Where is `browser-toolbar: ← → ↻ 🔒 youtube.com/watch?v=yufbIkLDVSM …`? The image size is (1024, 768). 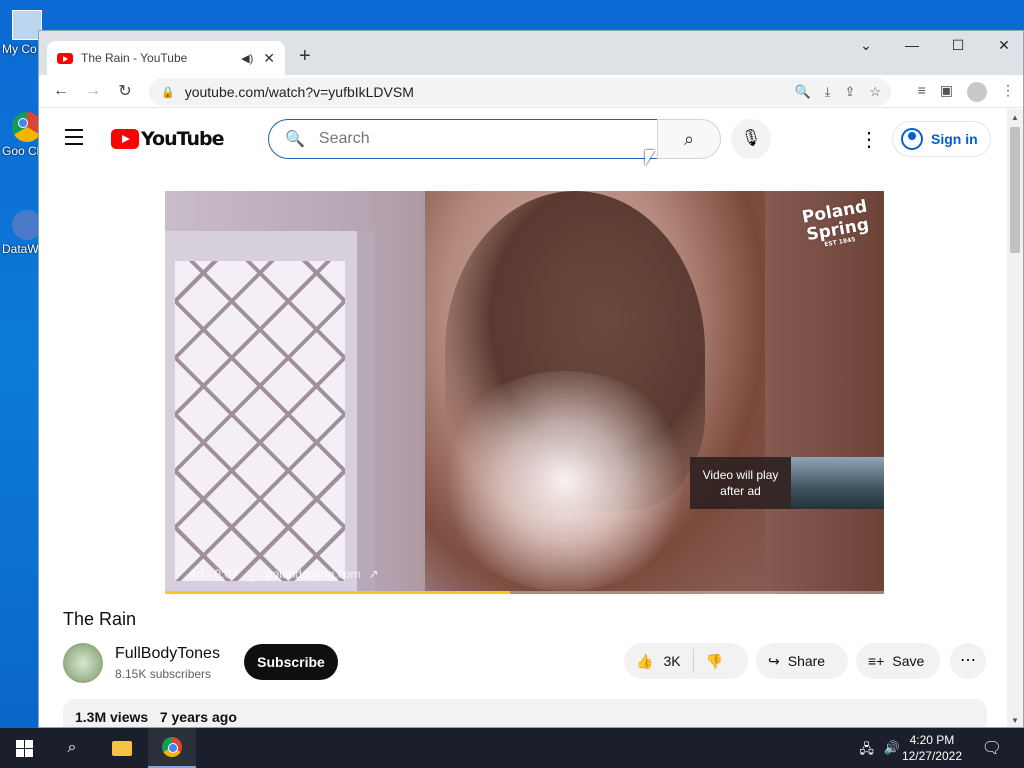 browser-toolbar: ← → ↻ 🔒 youtube.com/watch?v=yufbIkLDVSM … is located at coordinates (531, 91).